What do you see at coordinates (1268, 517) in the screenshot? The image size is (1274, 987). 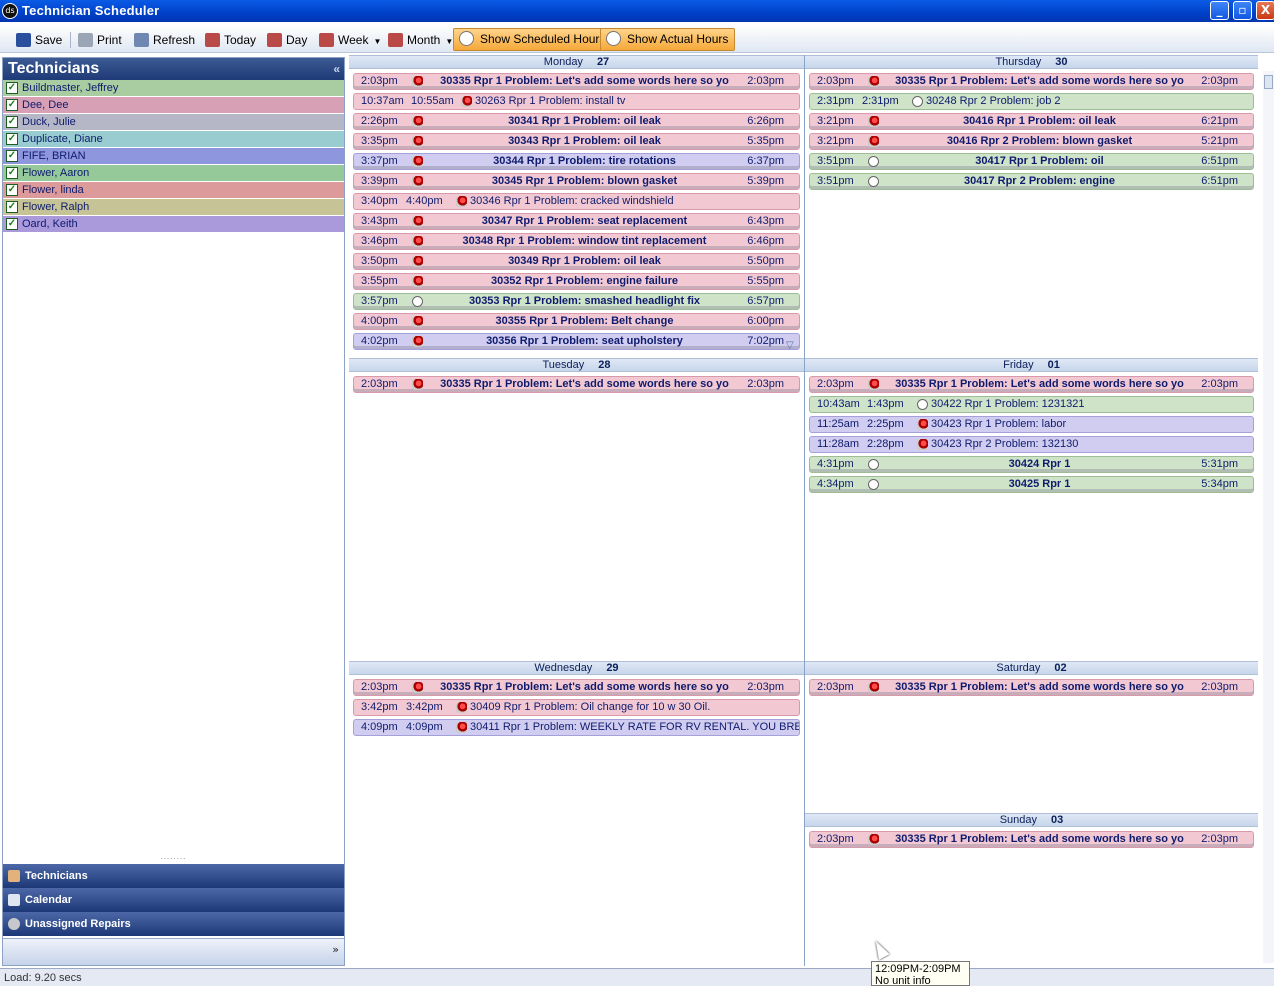 I see `vertical-scrollbar` at bounding box center [1268, 517].